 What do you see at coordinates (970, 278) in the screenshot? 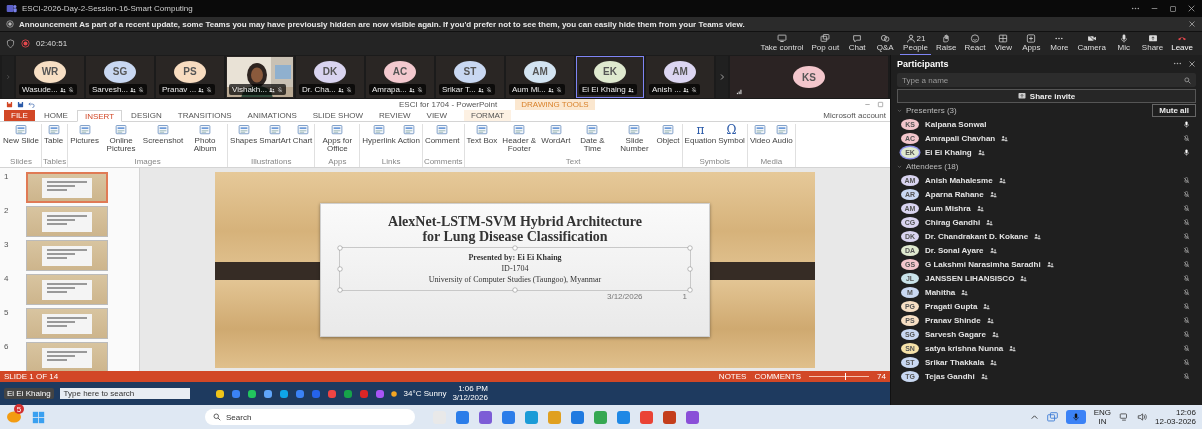
I see `participant-name: JANSSEN LIHANSISCO` at bounding box center [970, 278].